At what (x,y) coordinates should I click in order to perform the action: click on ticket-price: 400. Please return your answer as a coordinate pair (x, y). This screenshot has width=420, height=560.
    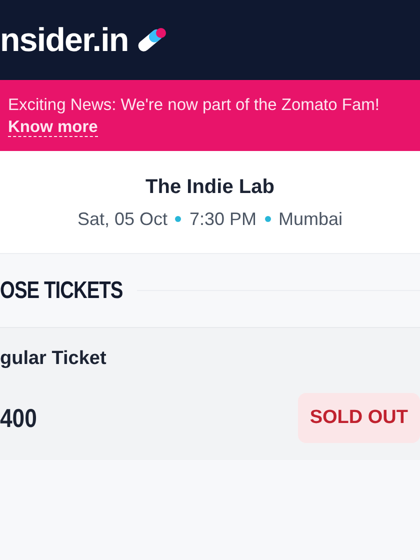
    Looking at the image, I should click on (18, 418).